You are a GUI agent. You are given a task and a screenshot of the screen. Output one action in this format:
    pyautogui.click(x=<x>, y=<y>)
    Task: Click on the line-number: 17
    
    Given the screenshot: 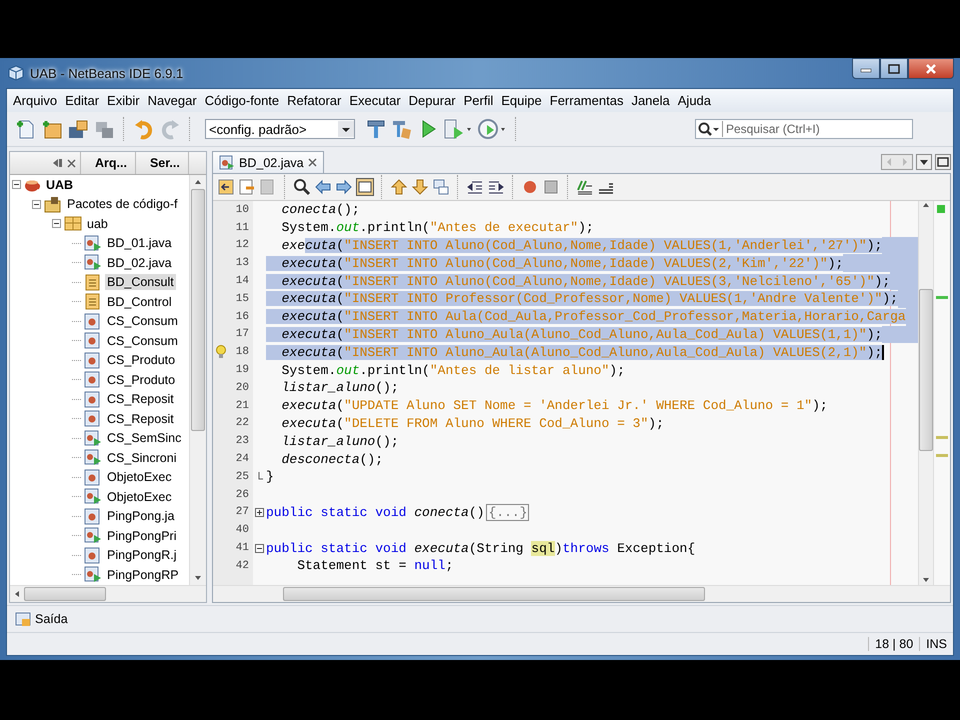 What is the action you would take?
    pyautogui.click(x=242, y=334)
    